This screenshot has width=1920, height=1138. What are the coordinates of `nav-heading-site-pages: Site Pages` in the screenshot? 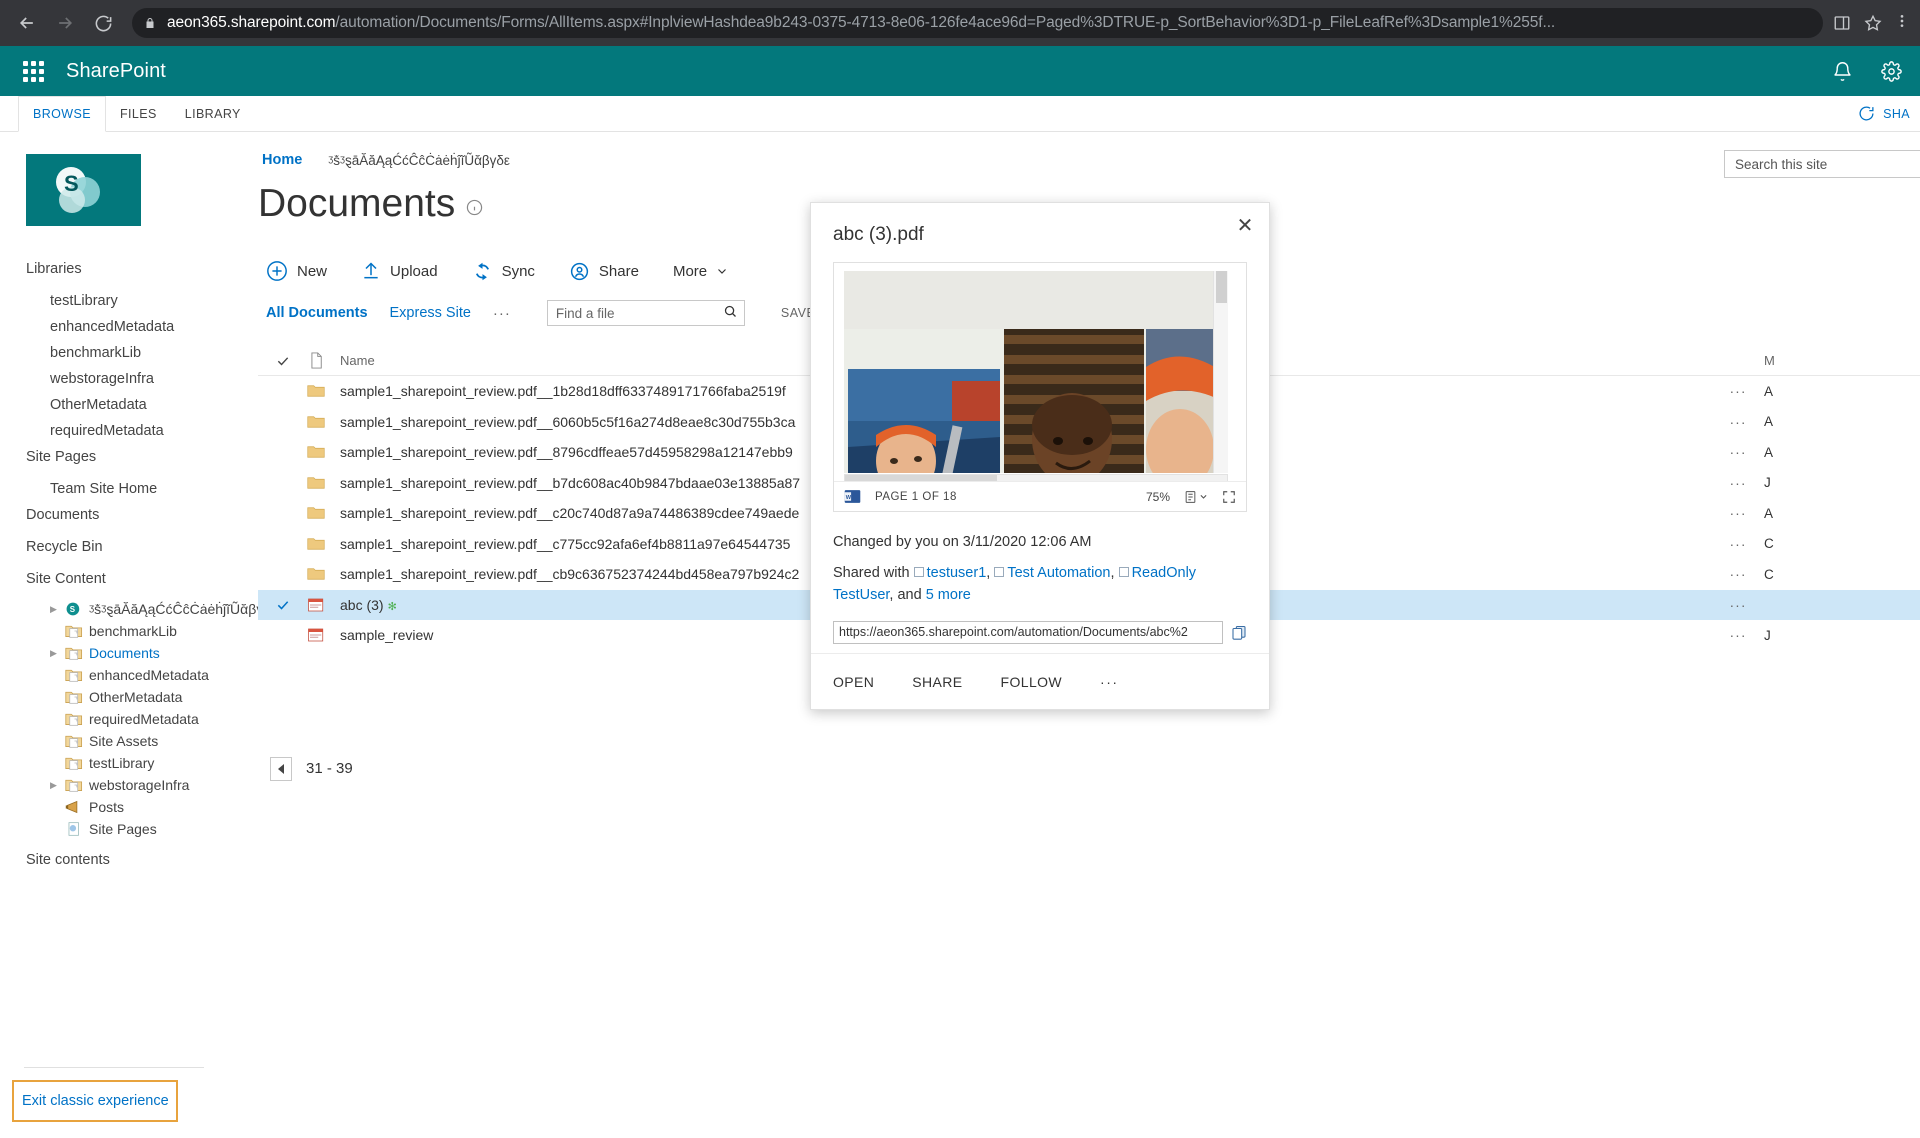 It's located at (142, 457).